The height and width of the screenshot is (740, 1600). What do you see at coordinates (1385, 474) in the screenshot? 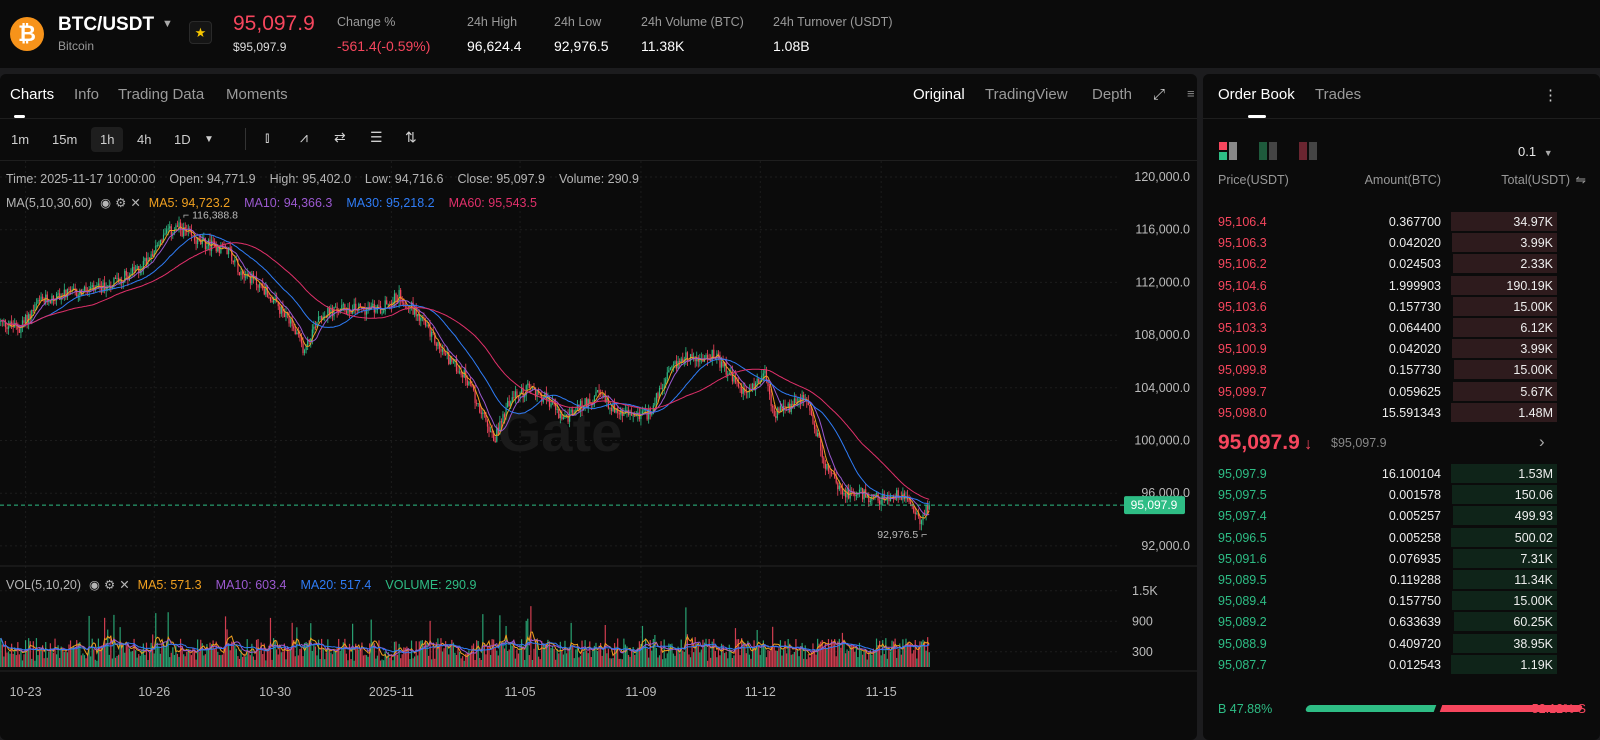
I see `bid-row: 95,097.9 16.100104 1.53M` at bounding box center [1385, 474].